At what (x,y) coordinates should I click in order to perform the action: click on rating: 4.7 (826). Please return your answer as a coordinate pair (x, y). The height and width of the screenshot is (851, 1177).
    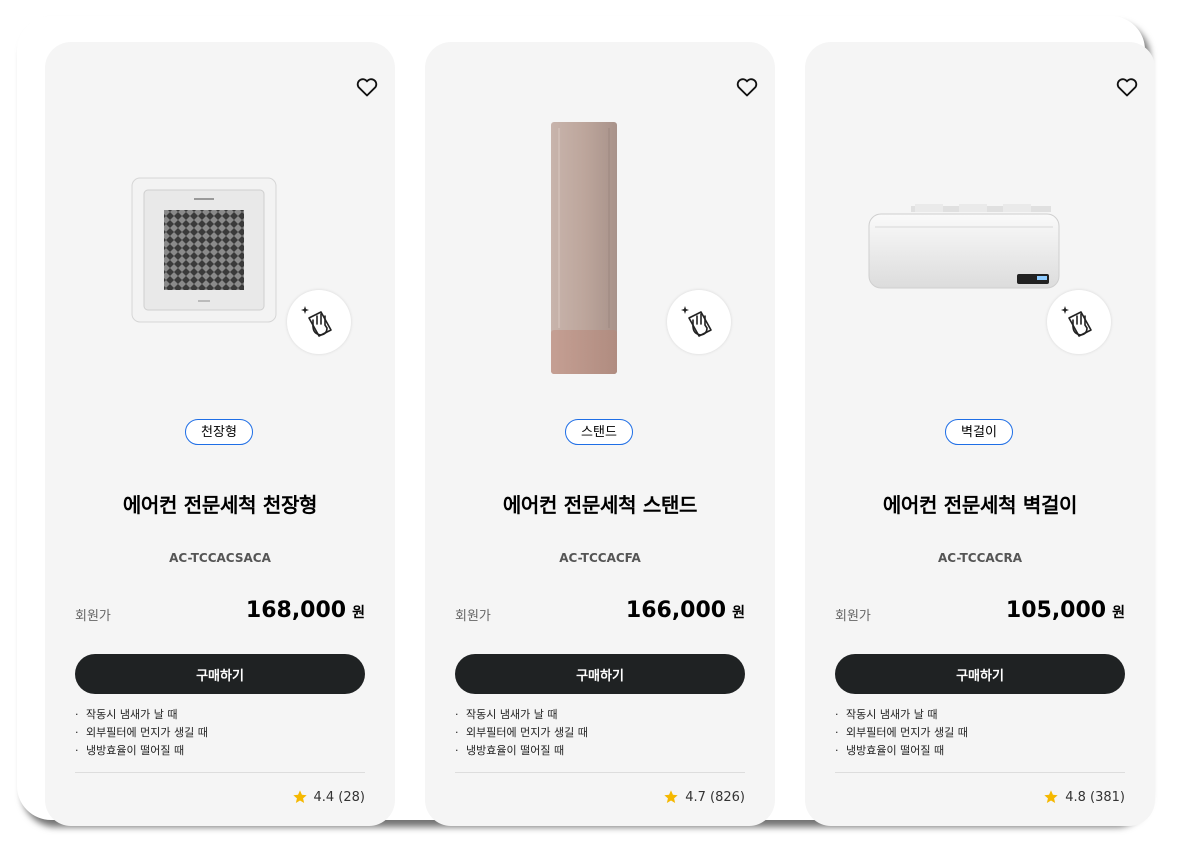
    Looking at the image, I should click on (704, 797).